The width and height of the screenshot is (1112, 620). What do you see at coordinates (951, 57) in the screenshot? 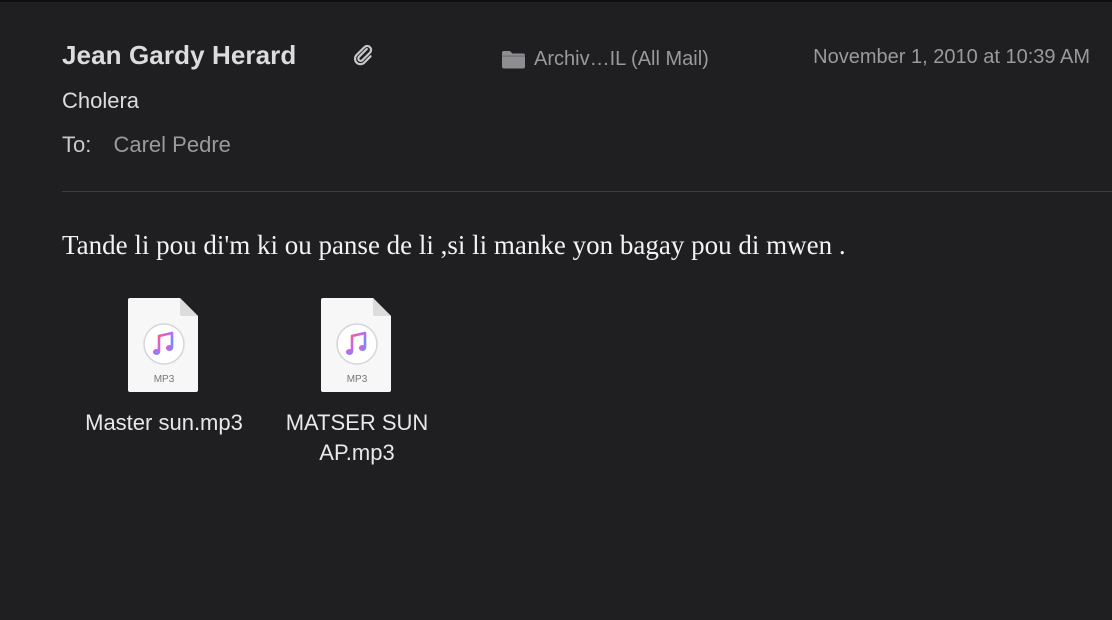
I see `message-date: November 1, 2010 at 10:39 AM` at bounding box center [951, 57].